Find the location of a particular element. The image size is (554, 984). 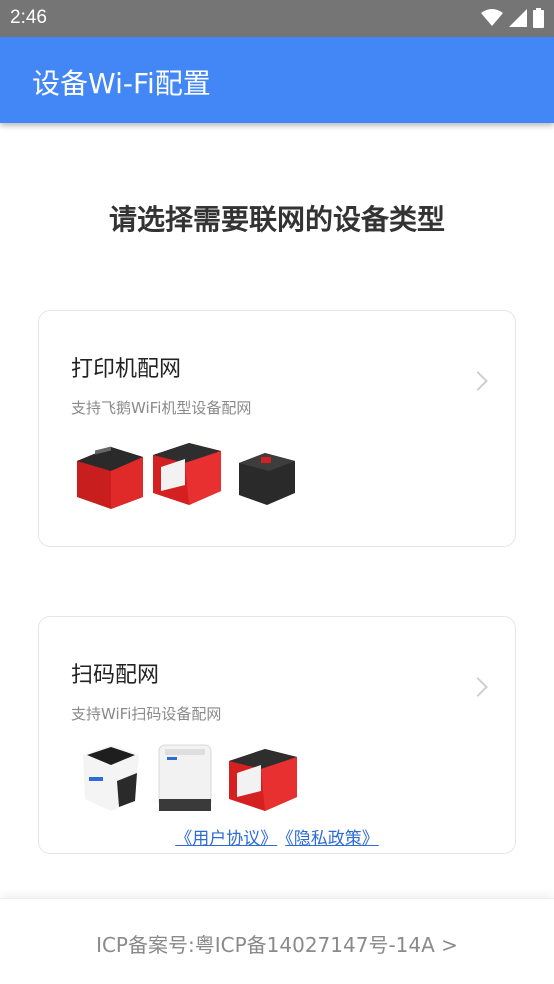

privacy-policy-link: 《隐私政策》 is located at coordinates (332, 839).